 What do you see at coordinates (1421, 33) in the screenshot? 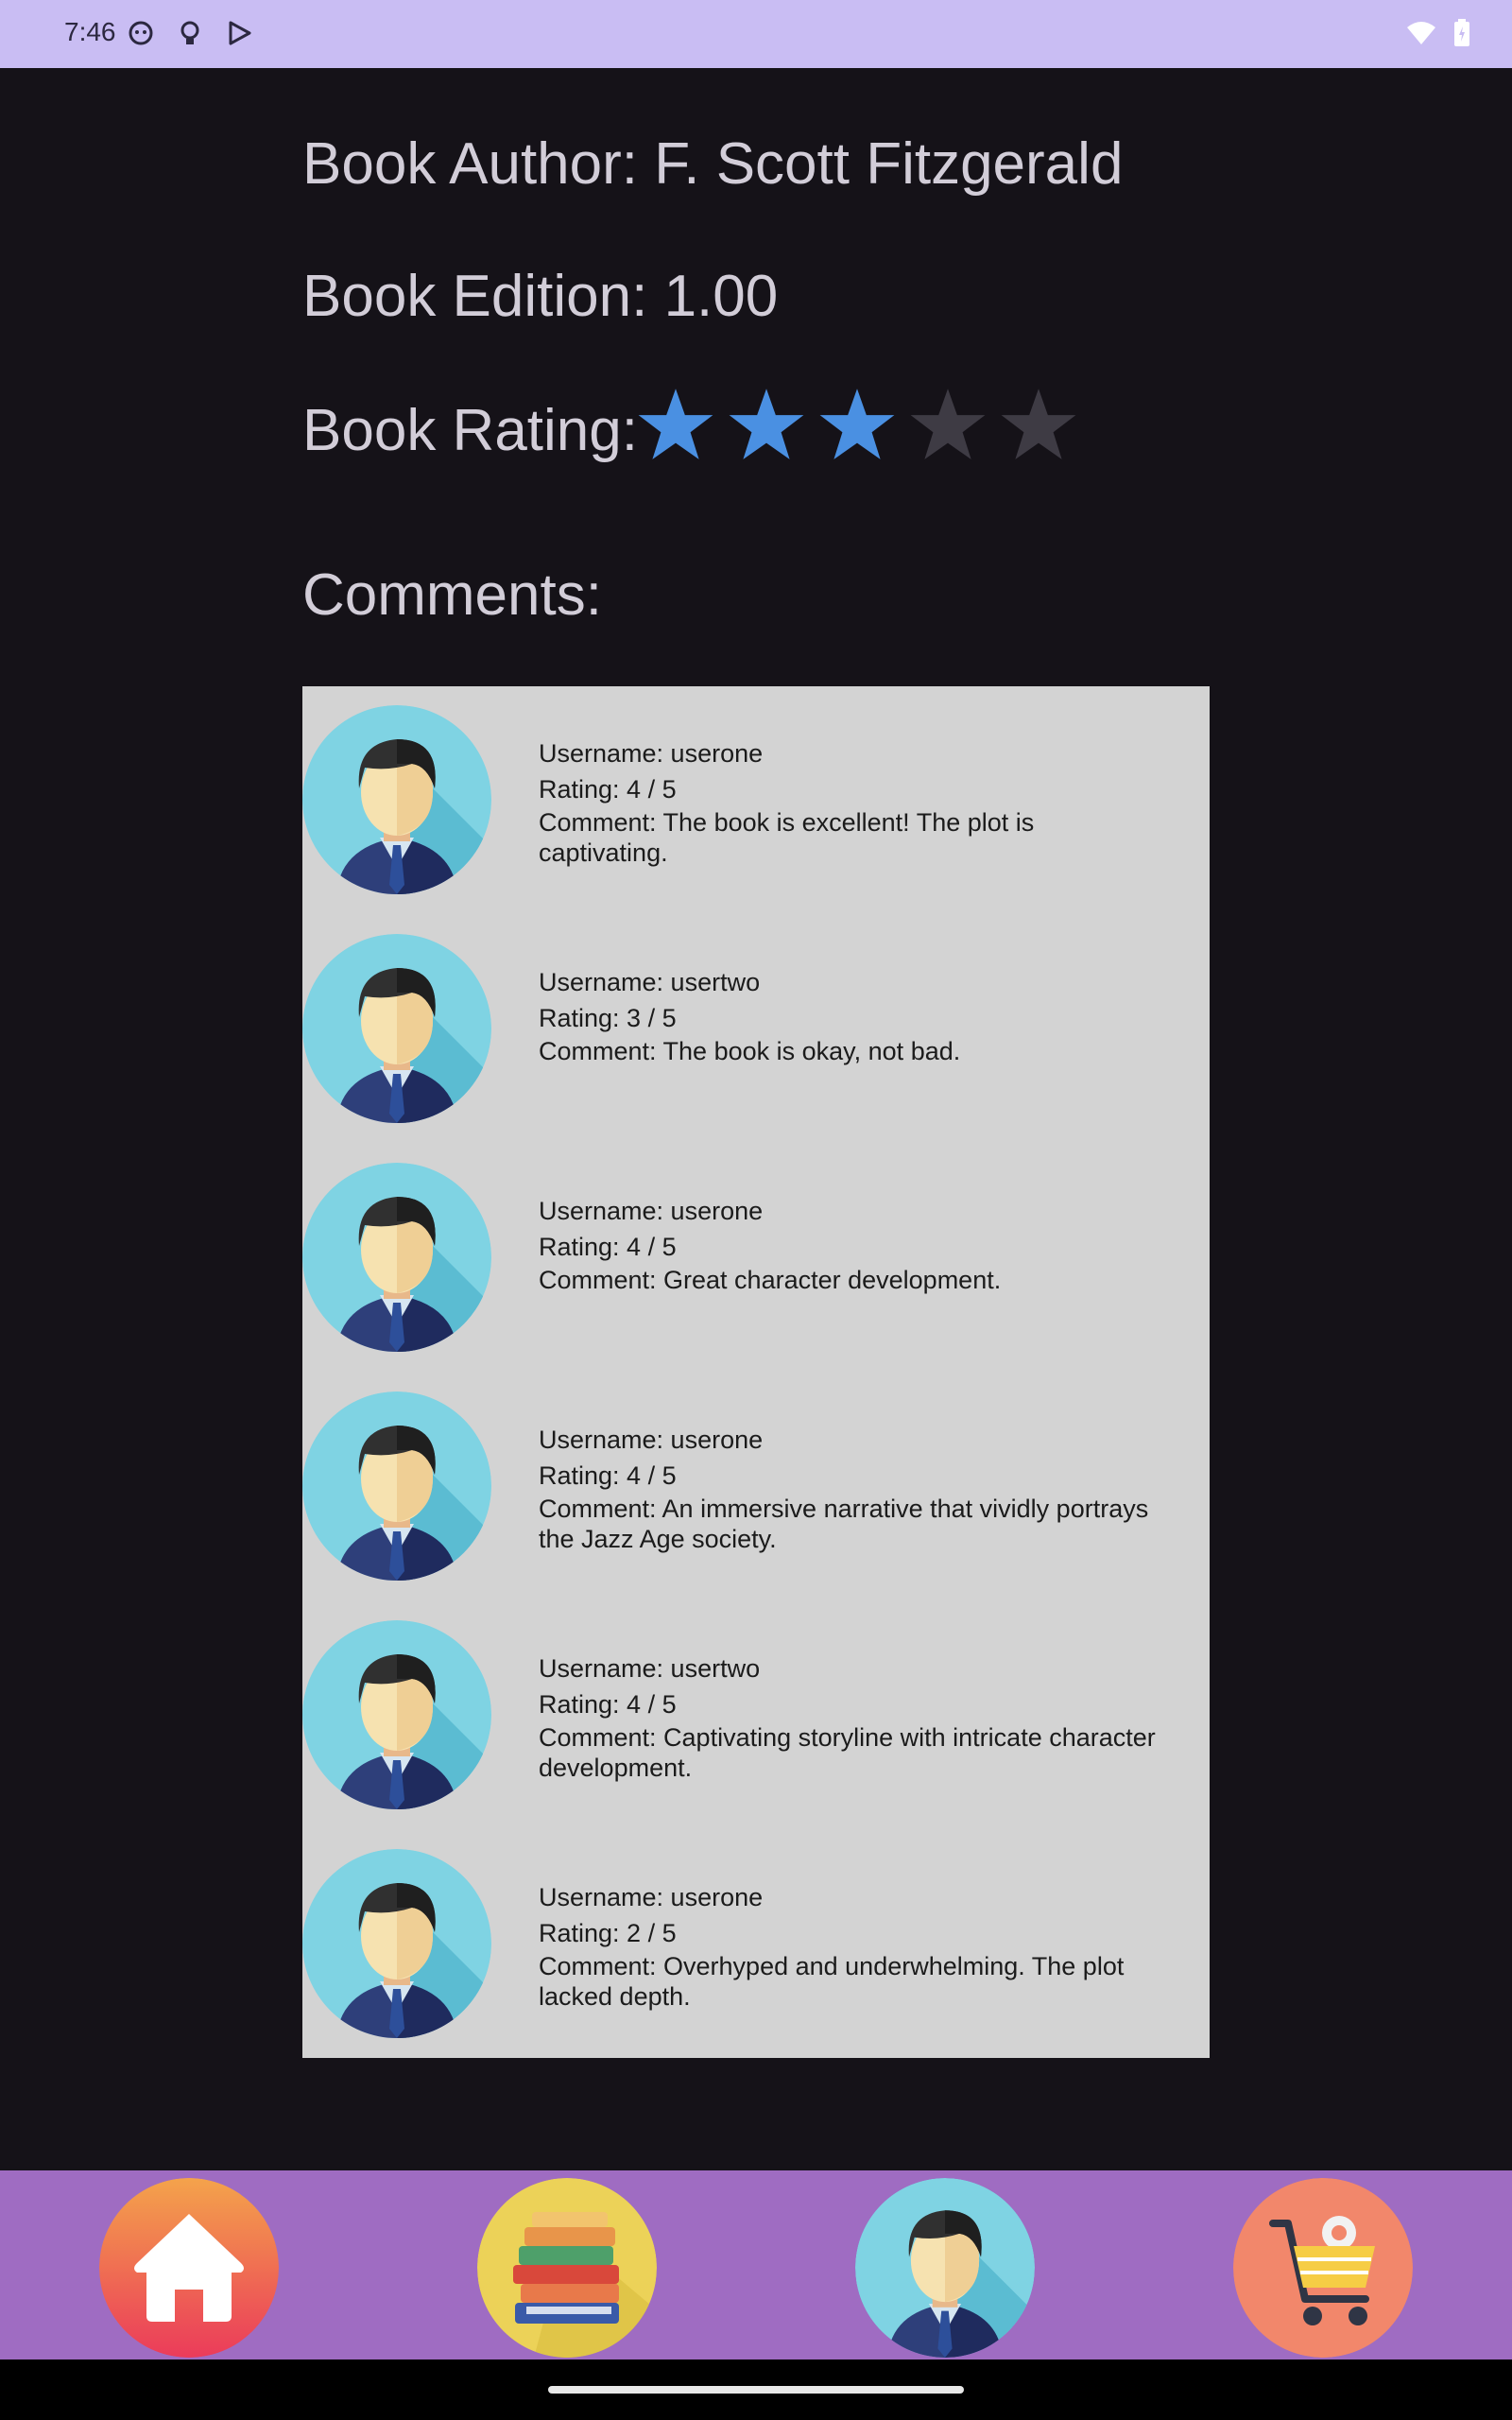
I see `wifi-icon` at bounding box center [1421, 33].